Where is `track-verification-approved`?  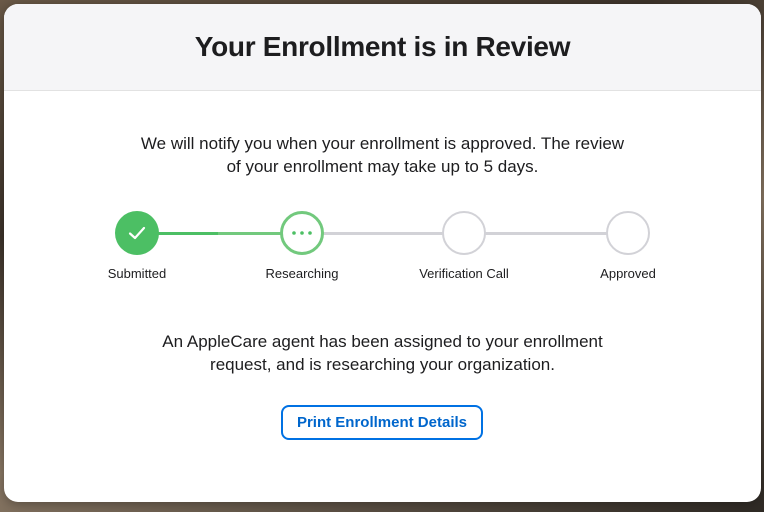 track-verification-approved is located at coordinates (546, 233).